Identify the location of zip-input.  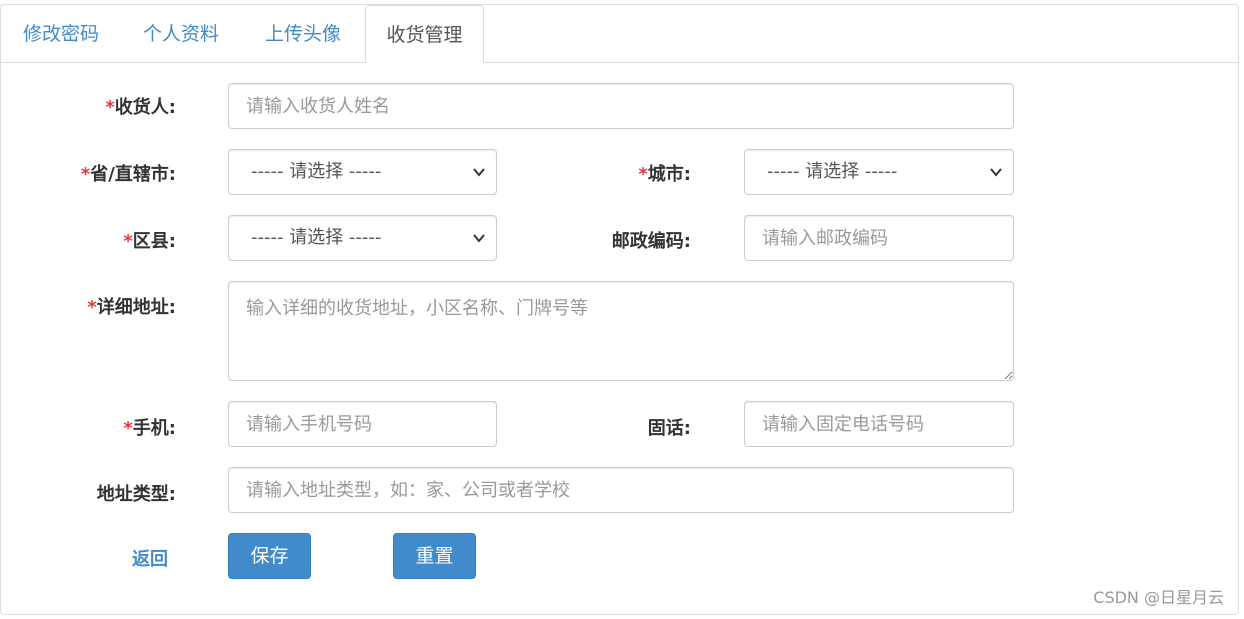
(879, 238).